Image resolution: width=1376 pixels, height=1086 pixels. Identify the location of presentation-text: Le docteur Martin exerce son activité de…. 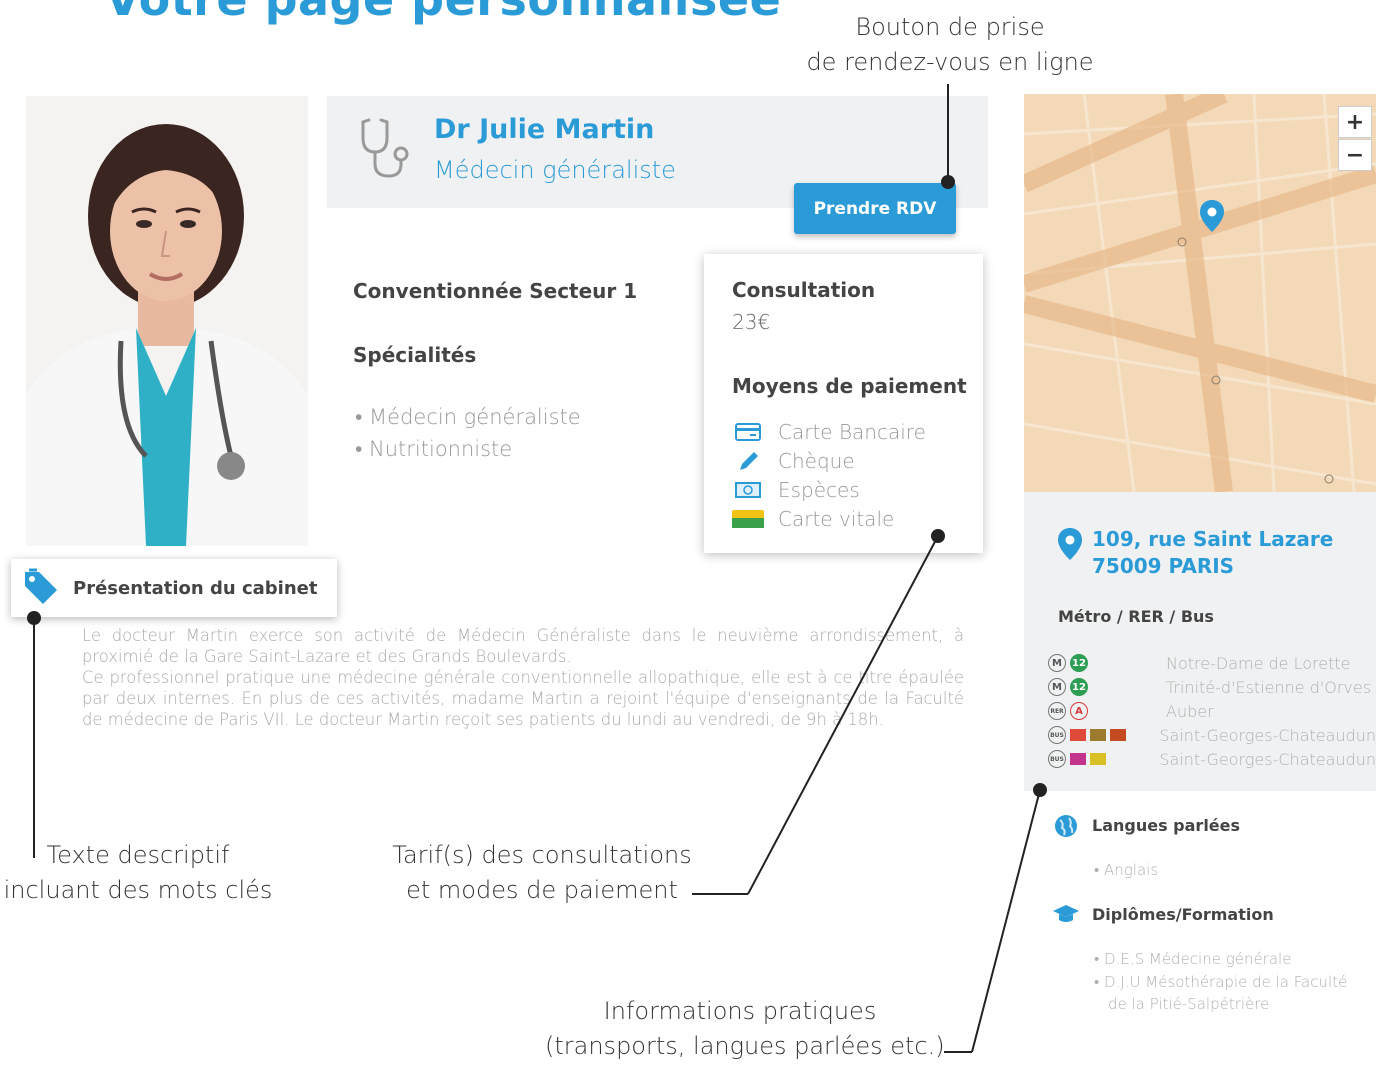
(523, 677).